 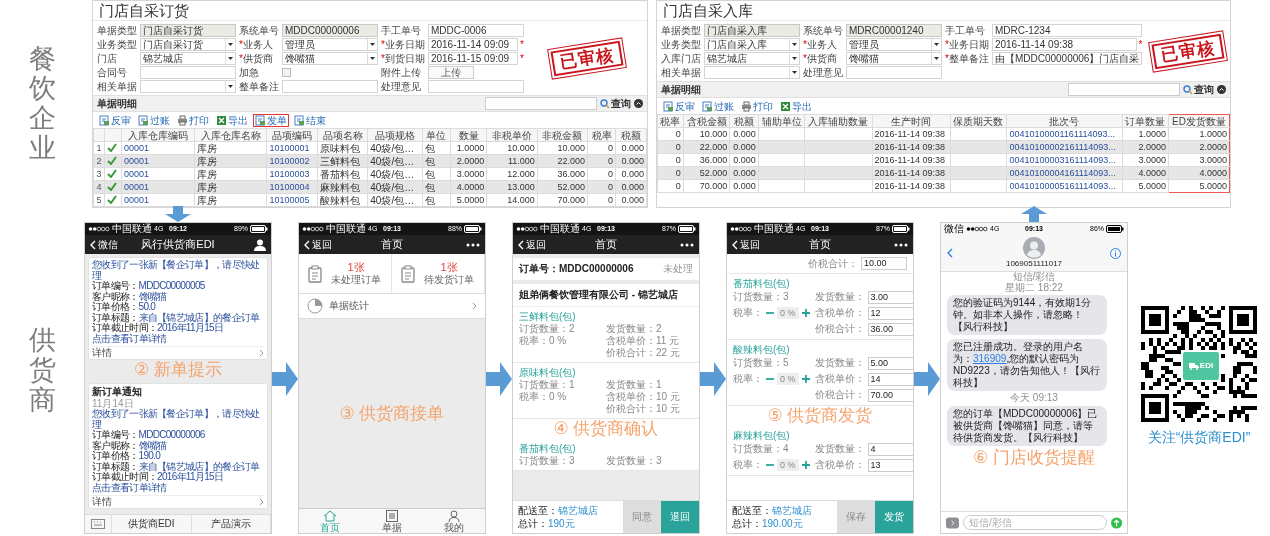 What do you see at coordinates (894, 30) in the screenshot?
I see `text-field: MDRC00001240` at bounding box center [894, 30].